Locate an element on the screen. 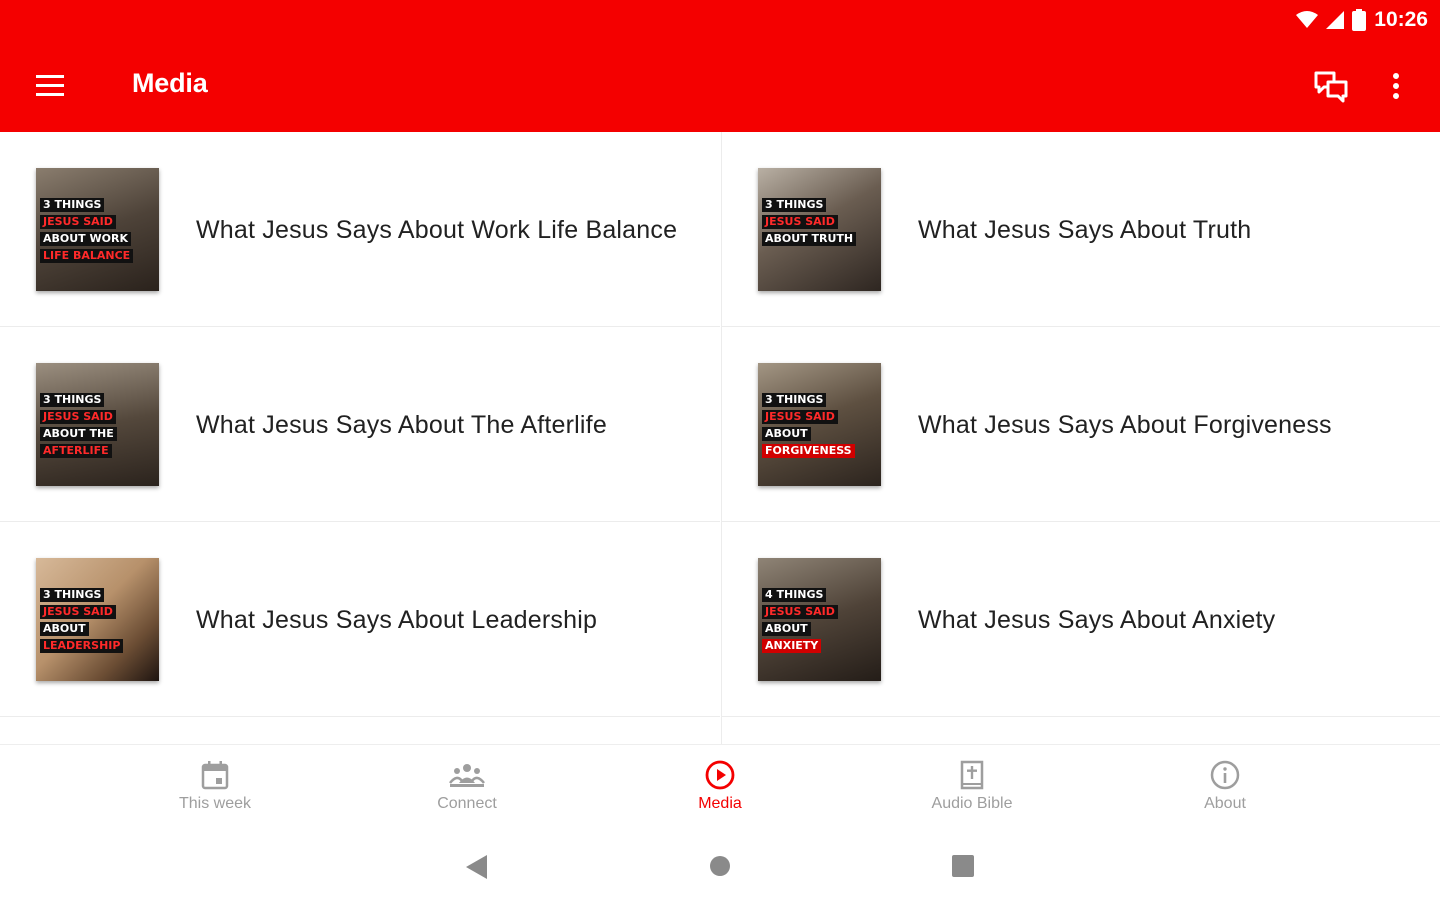 This screenshot has width=1440, height=900. media-title: What Jesus Says About Truth is located at coordinates (1085, 229).